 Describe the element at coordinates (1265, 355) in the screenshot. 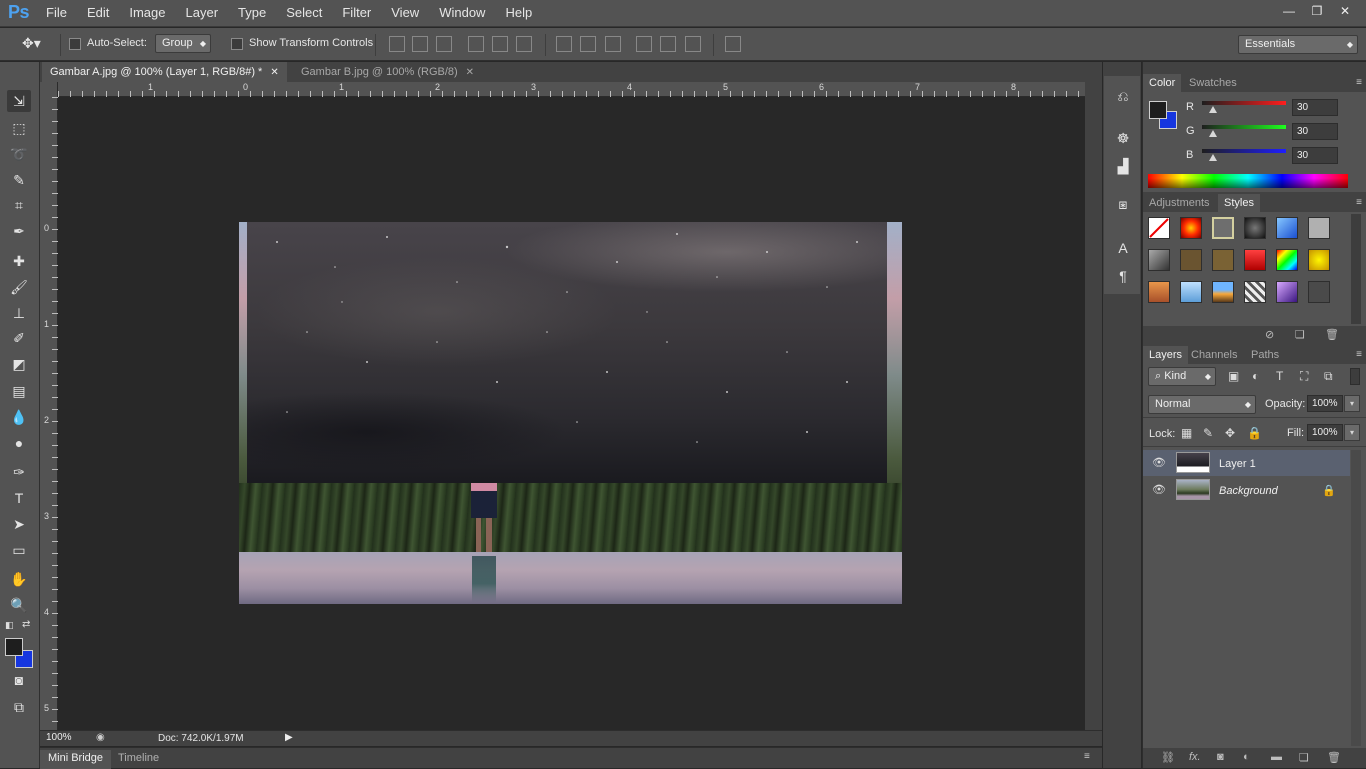

I see `tab-paths: Paths` at that location.